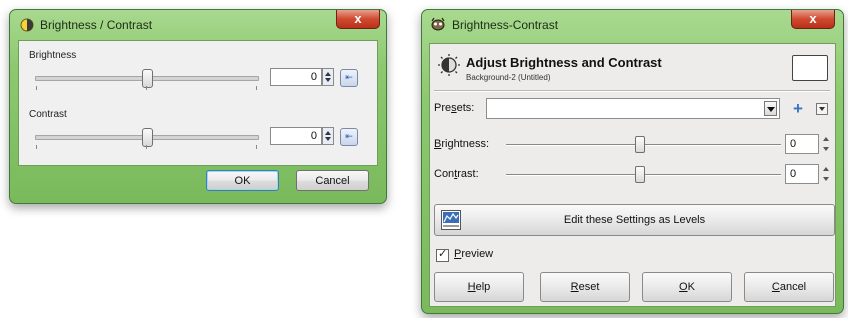  I want to click on preview-swatch, so click(810, 68).